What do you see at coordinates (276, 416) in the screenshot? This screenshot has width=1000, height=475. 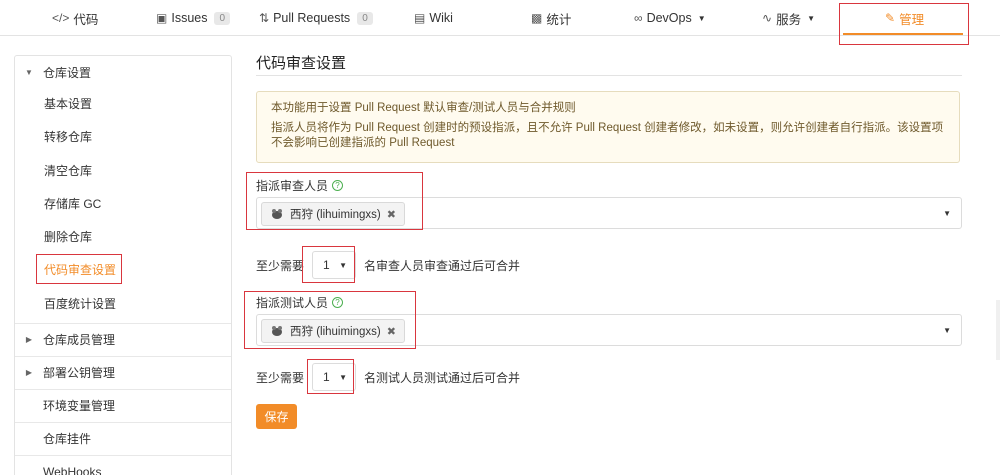 I see `save-button: 保存` at bounding box center [276, 416].